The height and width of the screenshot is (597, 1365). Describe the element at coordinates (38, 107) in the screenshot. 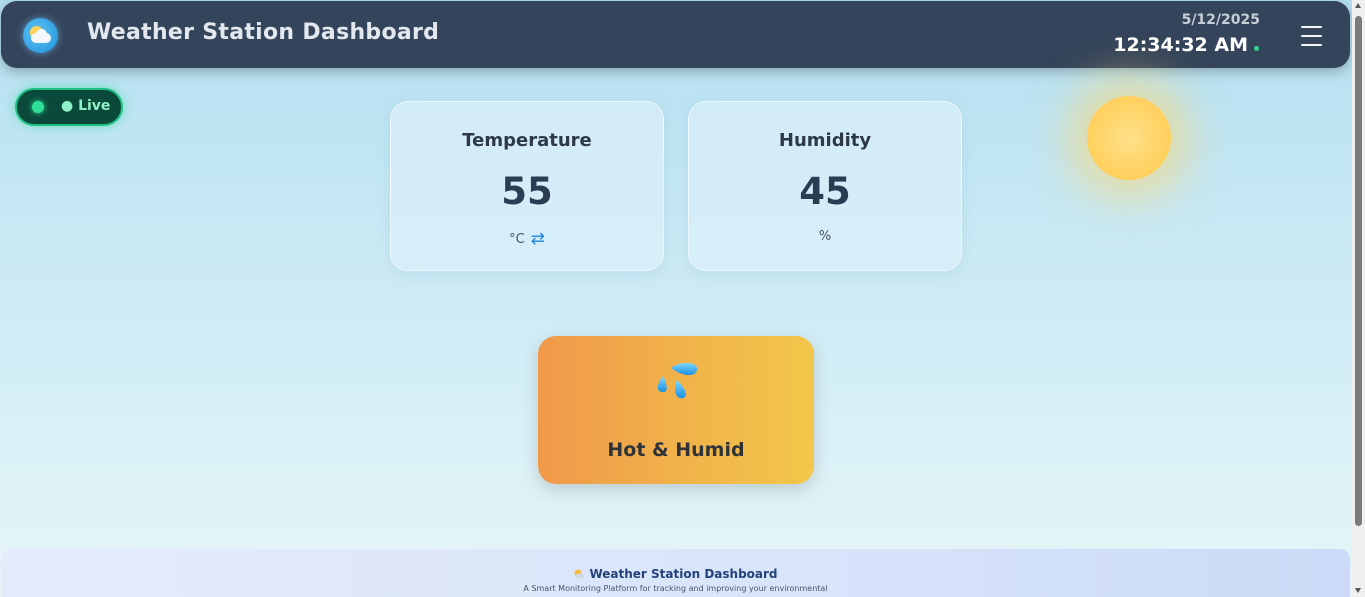

I see `live-dot-icon` at that location.